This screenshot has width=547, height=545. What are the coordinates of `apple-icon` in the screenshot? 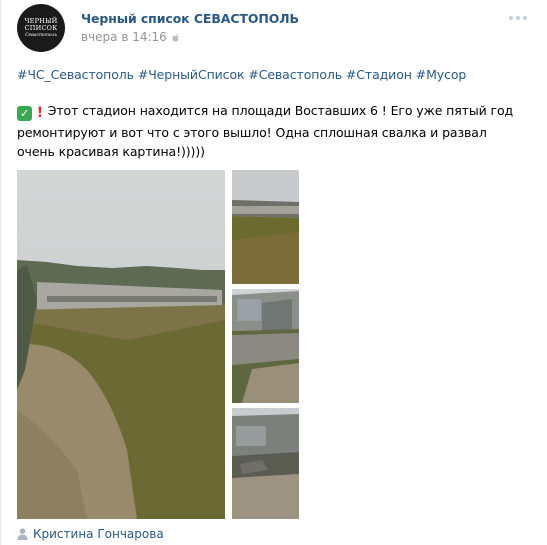 It's located at (175, 37).